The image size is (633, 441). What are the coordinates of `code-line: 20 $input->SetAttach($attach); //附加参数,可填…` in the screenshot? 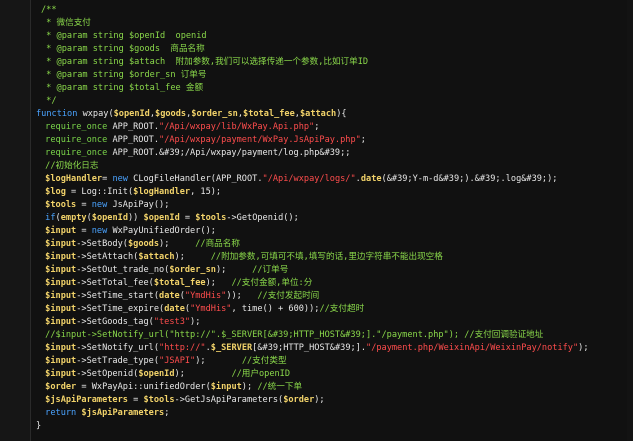 It's located at (332, 257).